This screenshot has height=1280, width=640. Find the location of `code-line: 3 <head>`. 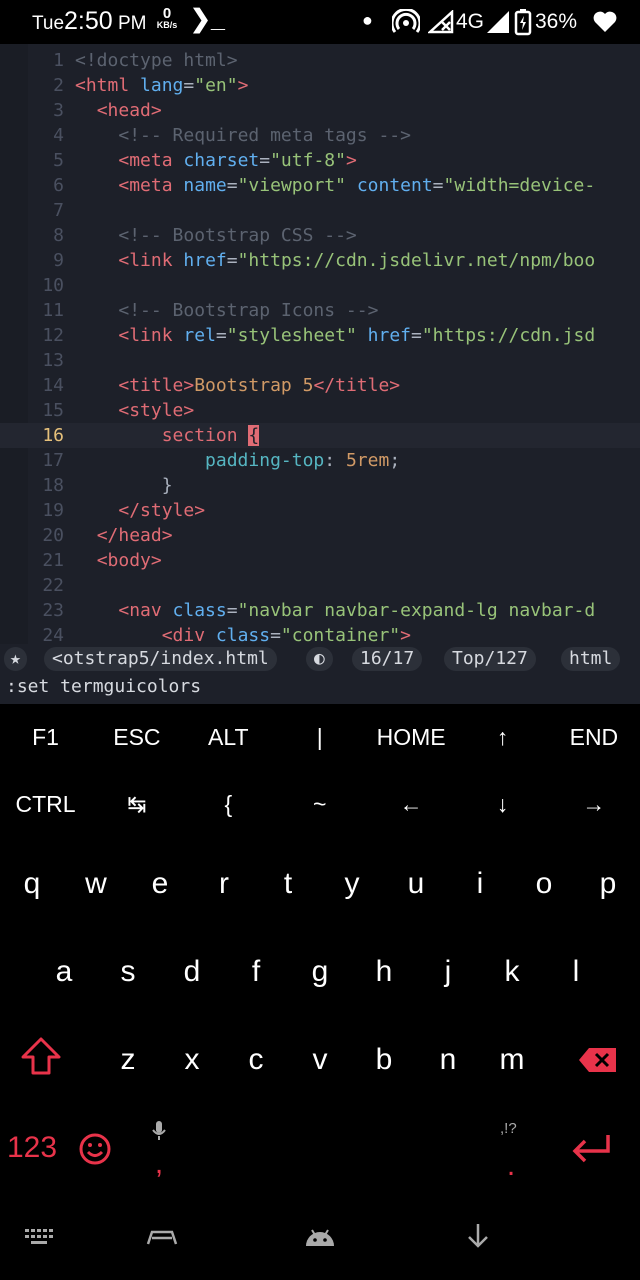

code-line: 3 <head> is located at coordinates (320, 110).